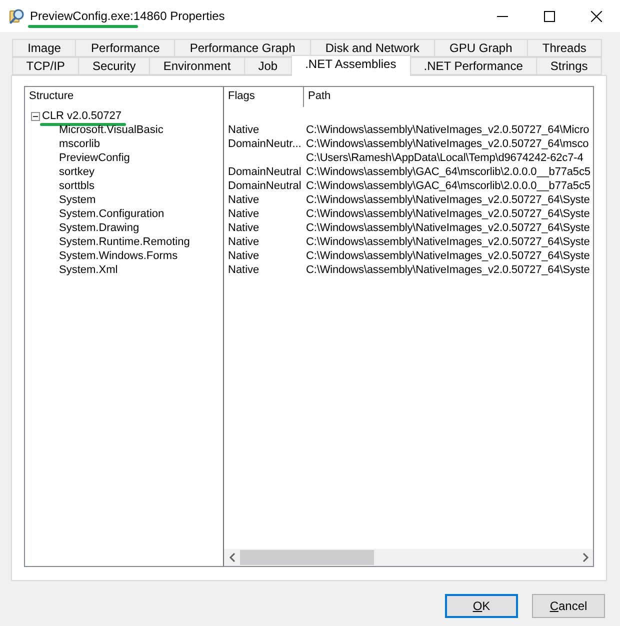 Image resolution: width=620 pixels, height=626 pixels. What do you see at coordinates (307, 557) in the screenshot?
I see `scrollbar-thumb` at bounding box center [307, 557].